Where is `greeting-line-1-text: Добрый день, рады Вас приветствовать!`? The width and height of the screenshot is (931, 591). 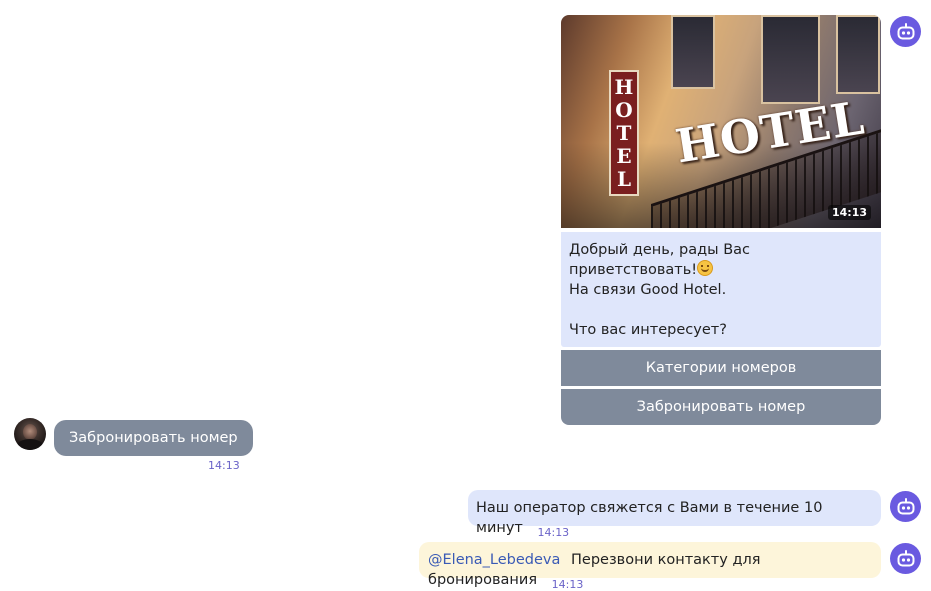 greeting-line-1-text: Добрый день, рады Вас приветствовать! is located at coordinates (659, 260).